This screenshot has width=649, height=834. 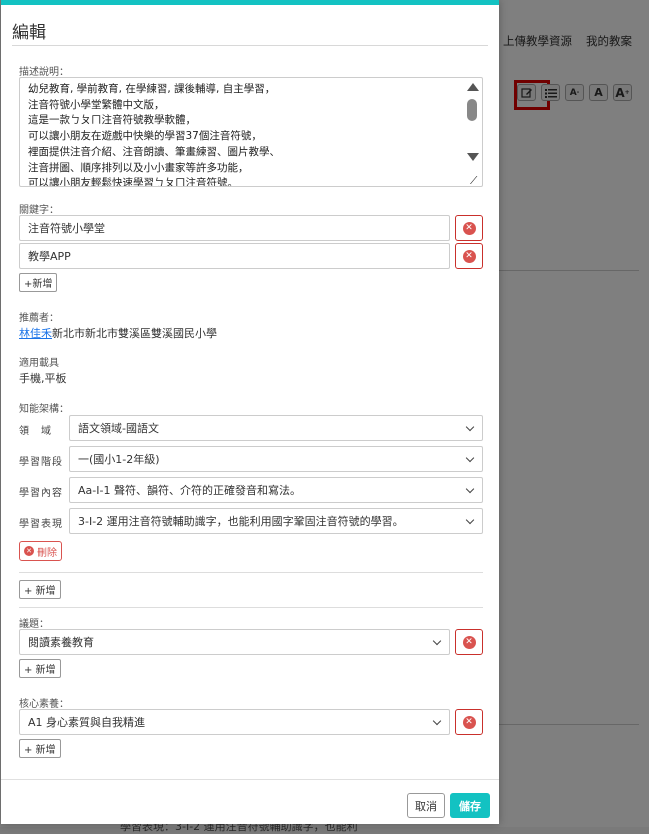 I want to click on performance-select: 3-Ⅰ-2 運用注音符號輔助識字，也能利用國字鞏固注音符號的學習。, so click(x=276, y=521).